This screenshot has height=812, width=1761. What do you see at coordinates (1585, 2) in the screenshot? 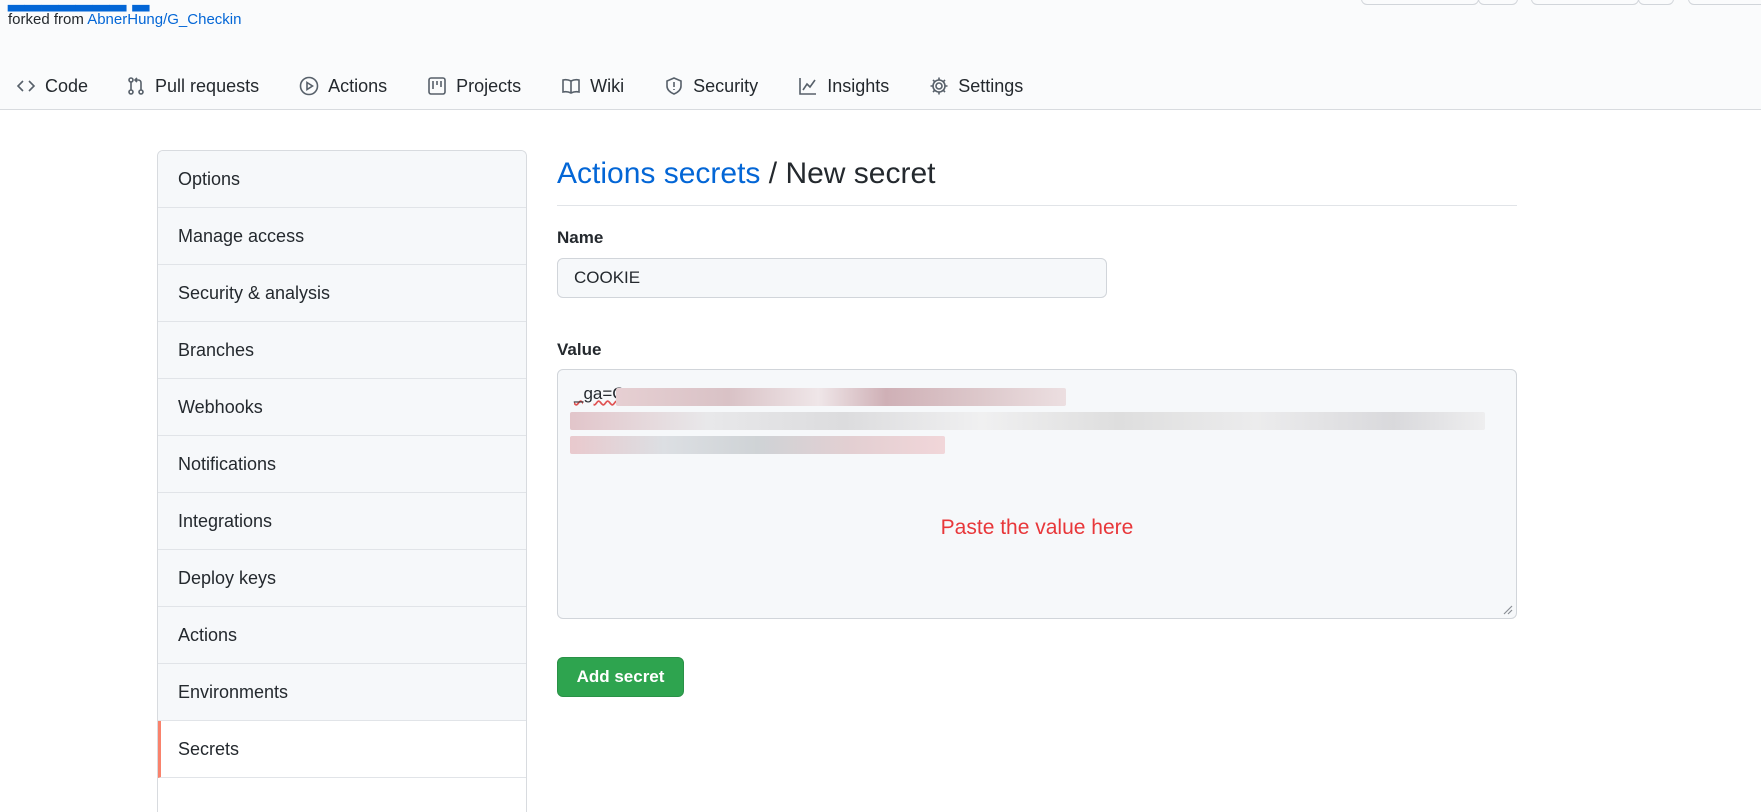
I see `star-button-partial` at bounding box center [1585, 2].